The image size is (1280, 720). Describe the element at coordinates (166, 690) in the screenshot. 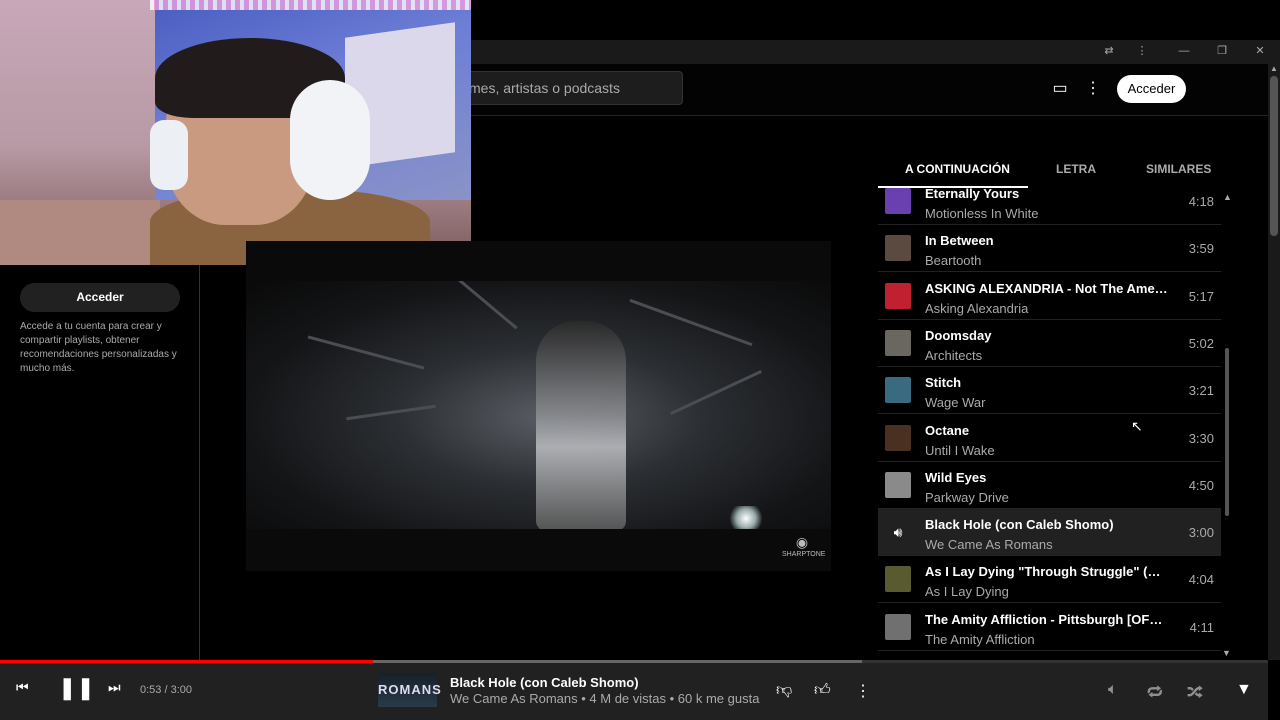

I see `time-display: 0:53 / 3:00` at that location.